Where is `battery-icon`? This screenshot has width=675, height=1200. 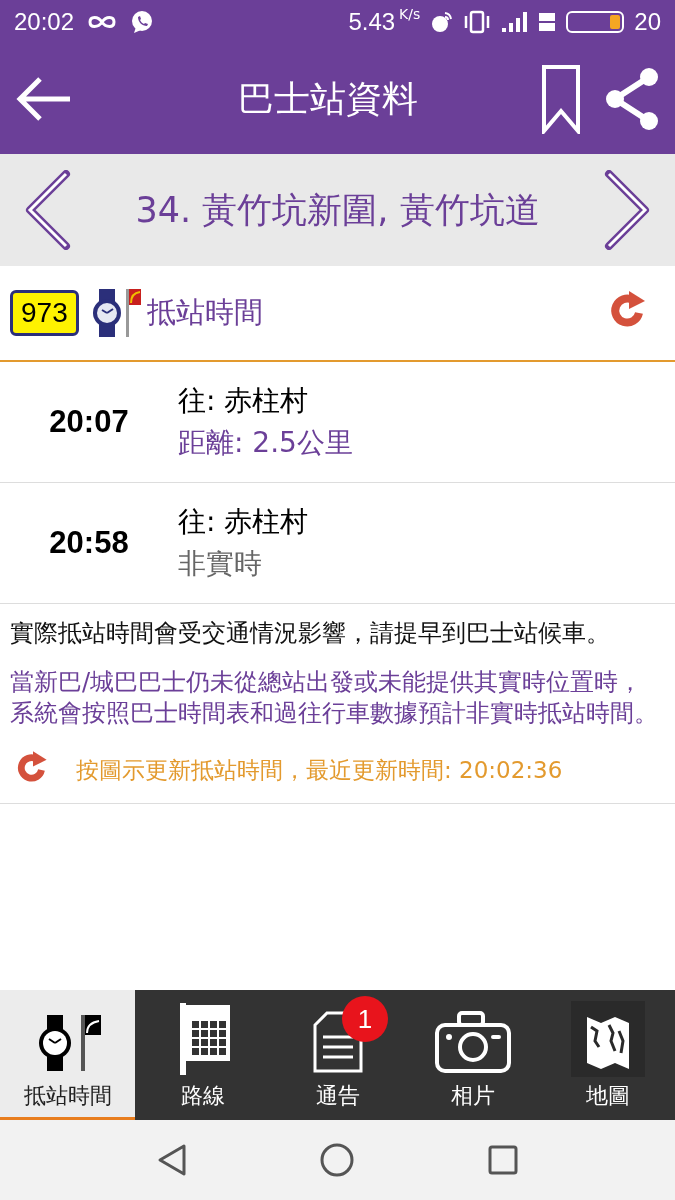
battery-icon is located at coordinates (595, 22).